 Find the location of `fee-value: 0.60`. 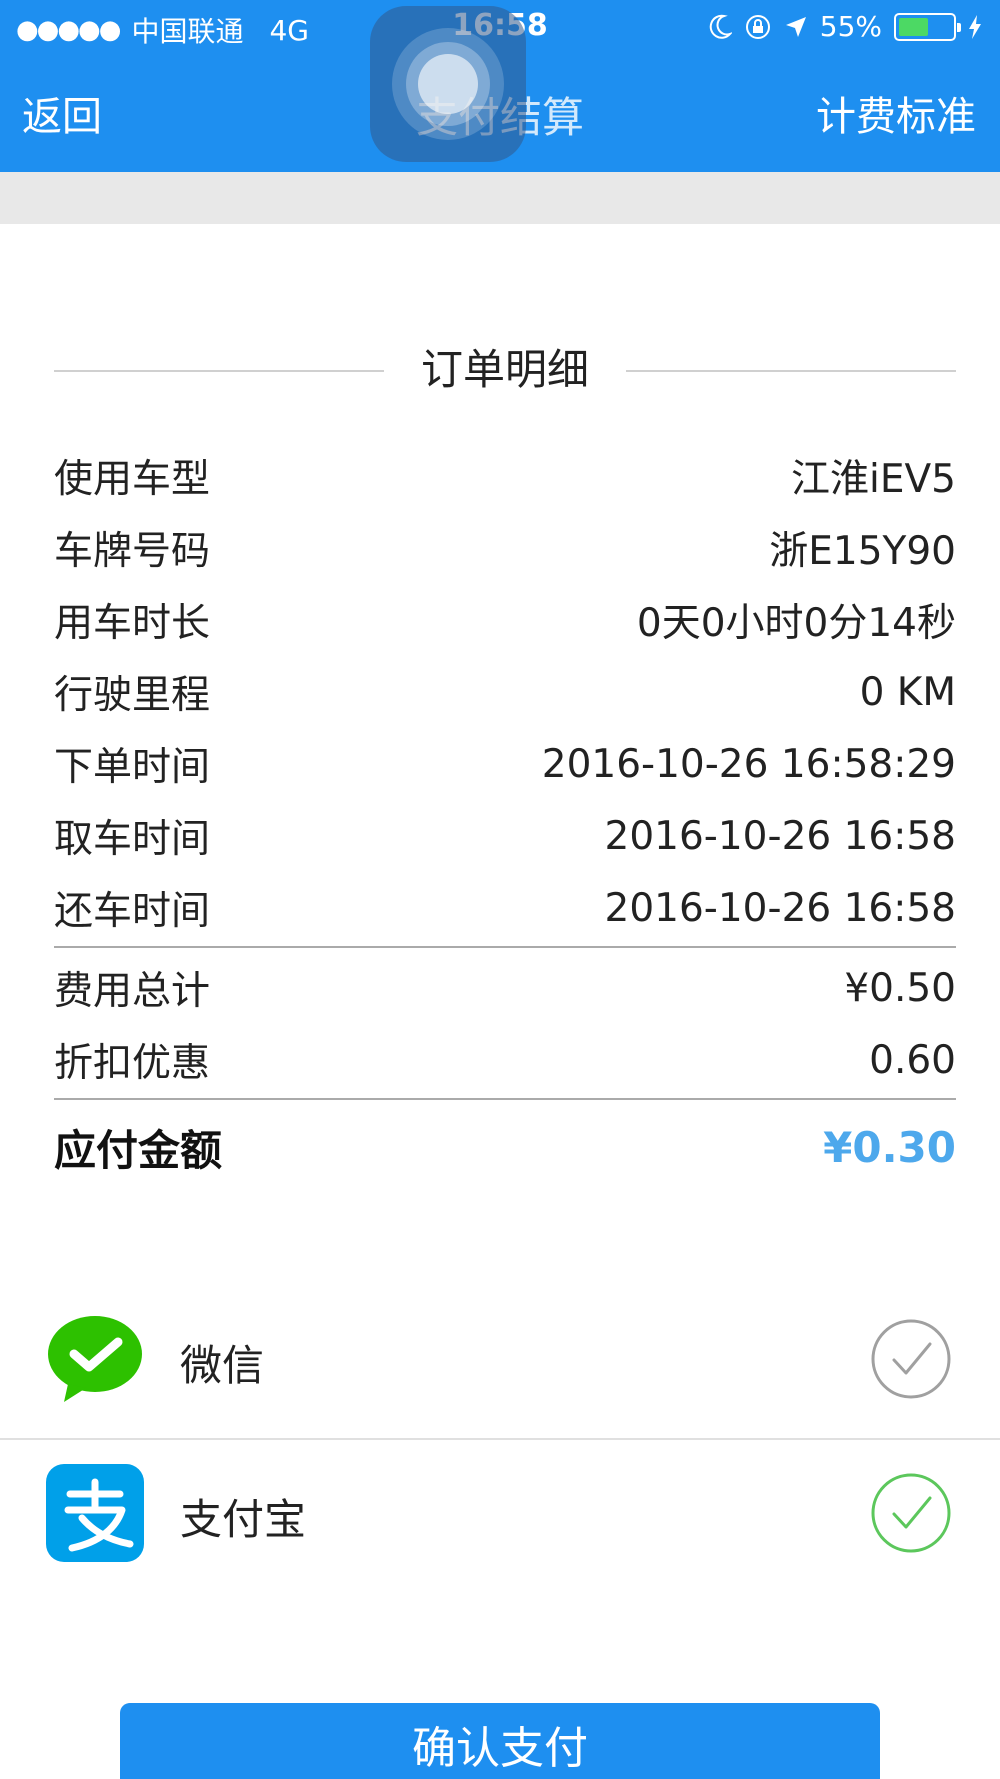

fee-value: 0.60 is located at coordinates (912, 1060).